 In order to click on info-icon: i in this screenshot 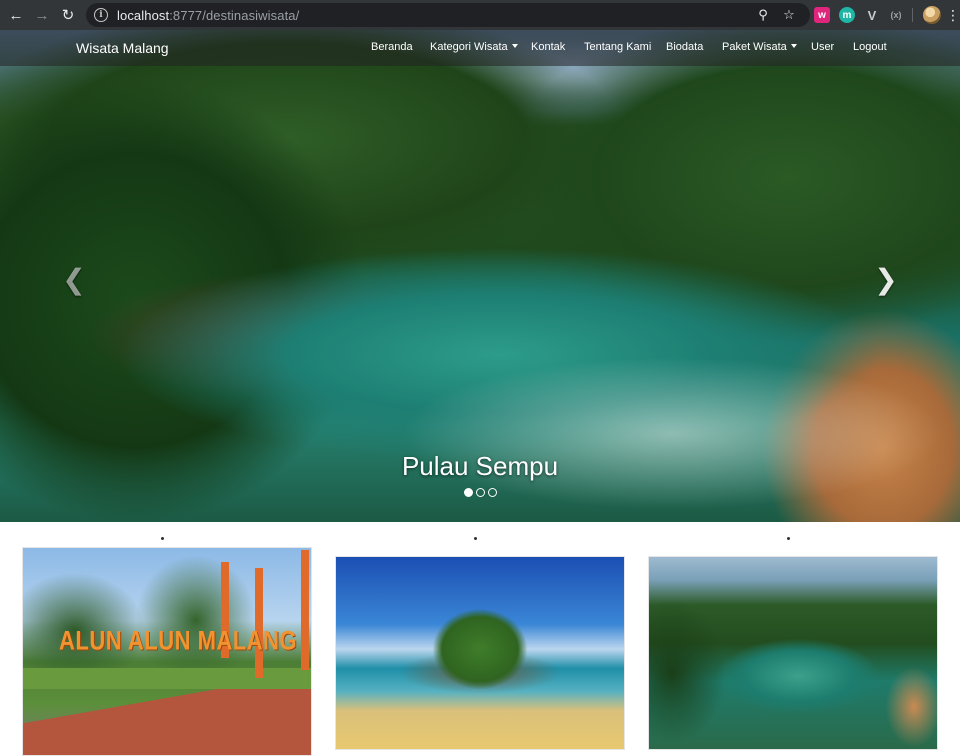, I will do `click(101, 15)`.